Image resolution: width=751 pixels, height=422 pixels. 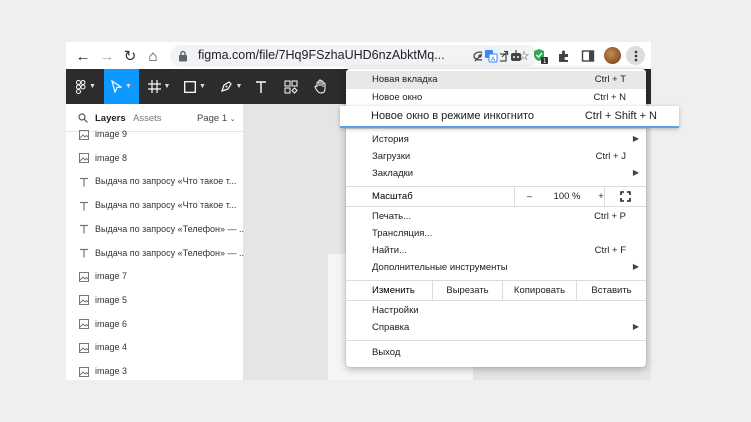 What do you see at coordinates (111, 299) in the screenshot?
I see `layer-label: image 5` at bounding box center [111, 299].